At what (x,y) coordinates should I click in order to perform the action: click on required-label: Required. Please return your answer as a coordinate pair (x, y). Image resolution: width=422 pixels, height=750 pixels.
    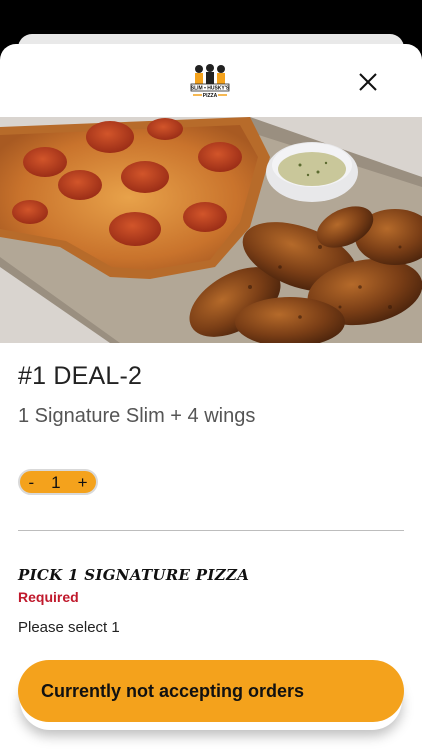
    Looking at the image, I should click on (48, 597).